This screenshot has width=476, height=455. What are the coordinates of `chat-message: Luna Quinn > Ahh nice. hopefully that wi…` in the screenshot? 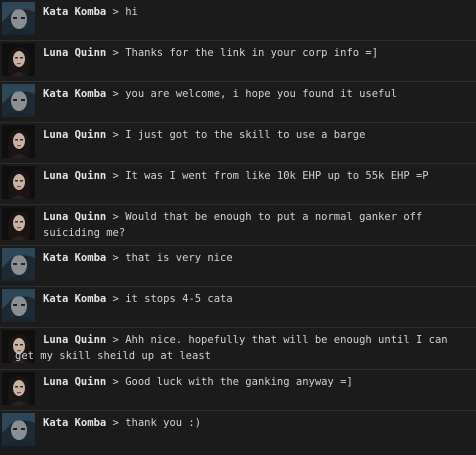 It's located at (238, 349).